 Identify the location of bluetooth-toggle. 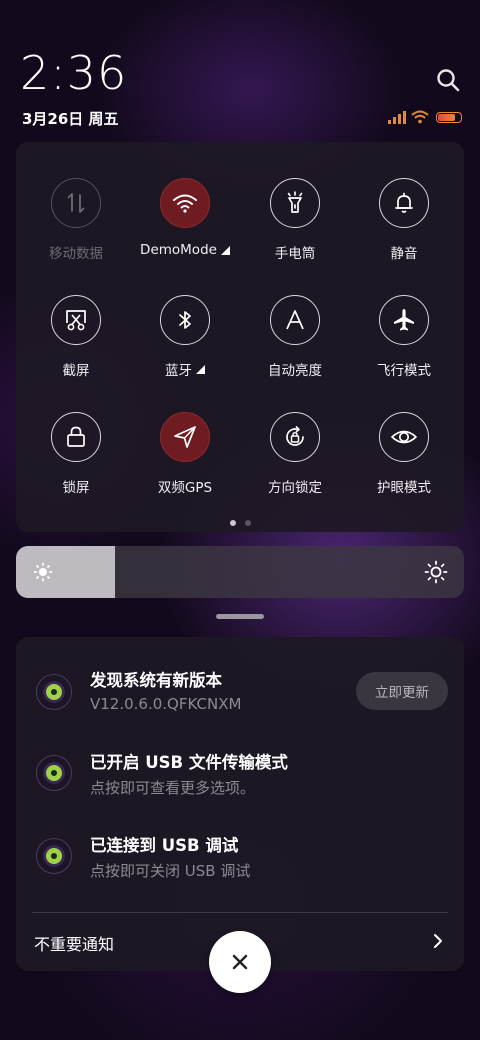
(185, 320).